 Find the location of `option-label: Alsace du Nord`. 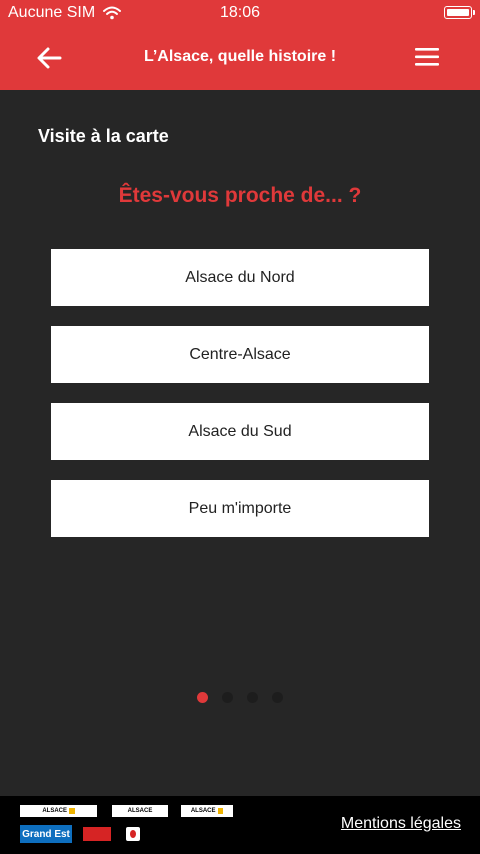

option-label: Alsace du Nord is located at coordinates (240, 277).